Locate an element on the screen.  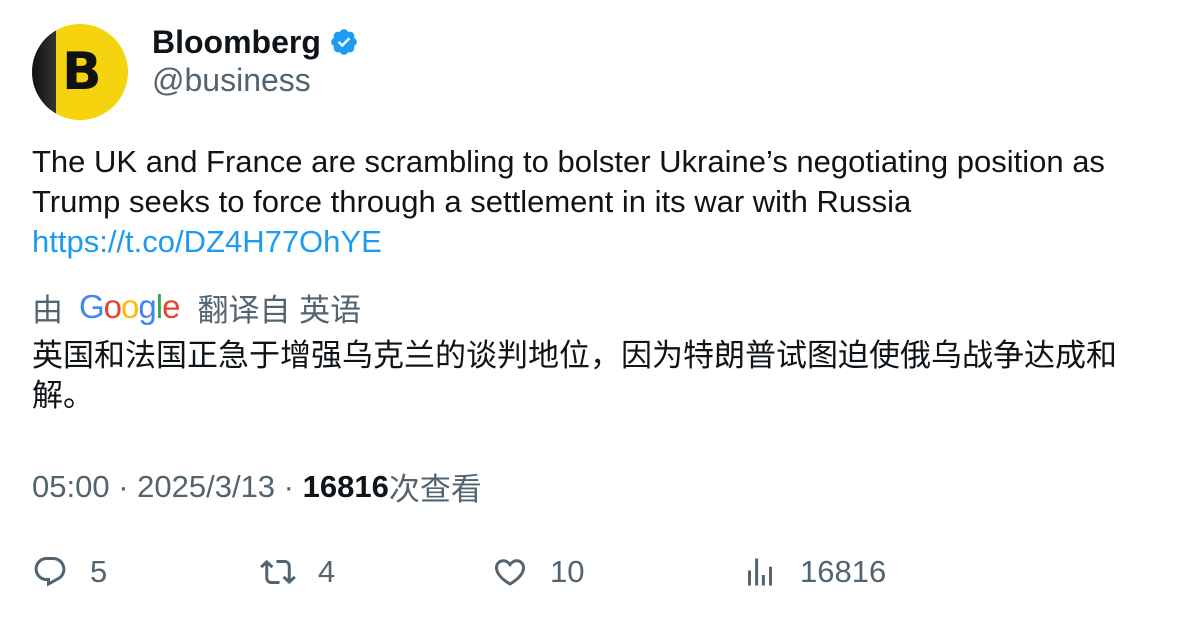
avatar-letter: B is located at coordinates (82, 72).